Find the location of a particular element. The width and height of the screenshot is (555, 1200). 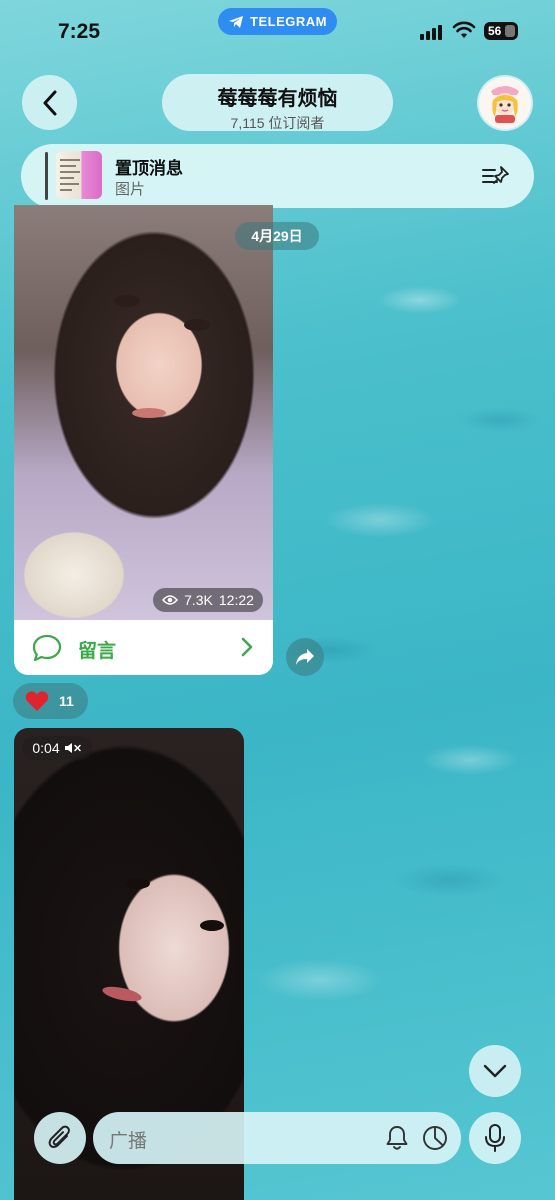

share-icon is located at coordinates (305, 657).